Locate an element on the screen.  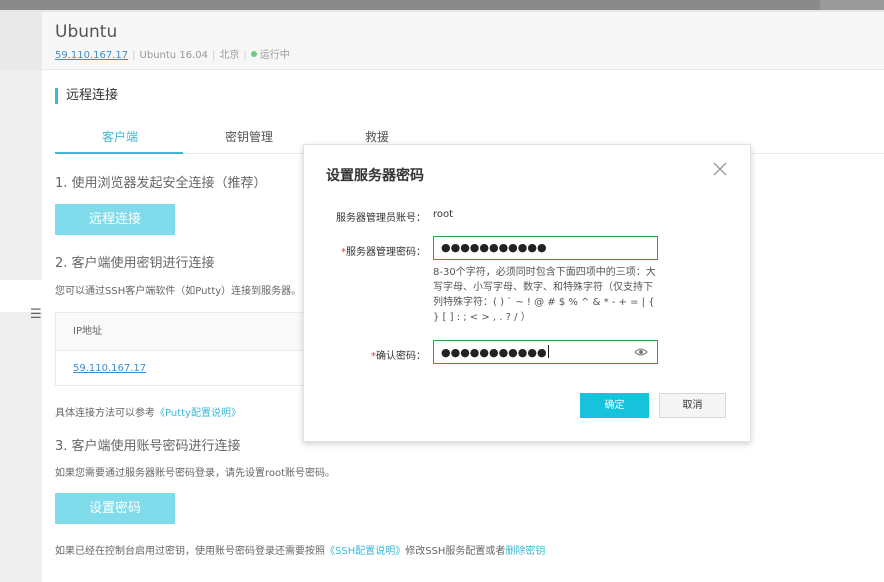
eye-icon is located at coordinates (641, 352).